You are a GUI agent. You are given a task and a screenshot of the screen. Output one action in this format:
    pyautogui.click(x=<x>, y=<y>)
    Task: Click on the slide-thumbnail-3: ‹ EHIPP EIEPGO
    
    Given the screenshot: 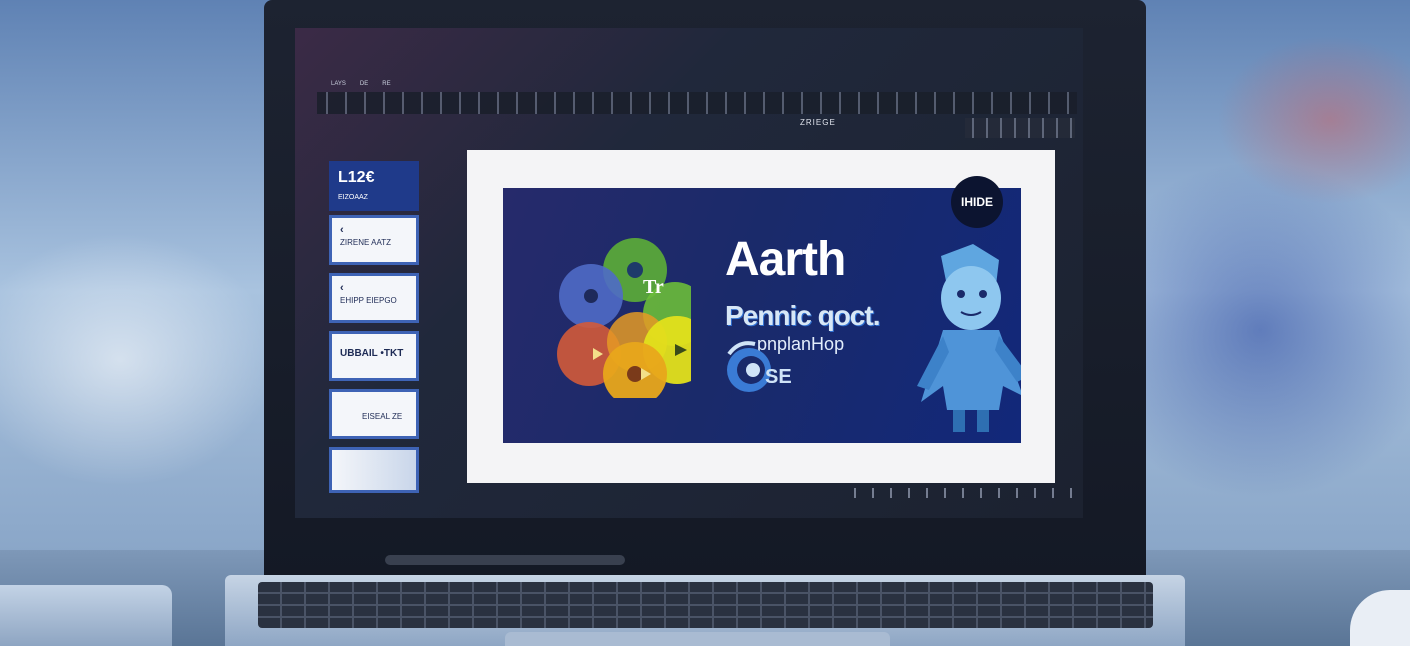 What is the action you would take?
    pyautogui.click(x=374, y=298)
    